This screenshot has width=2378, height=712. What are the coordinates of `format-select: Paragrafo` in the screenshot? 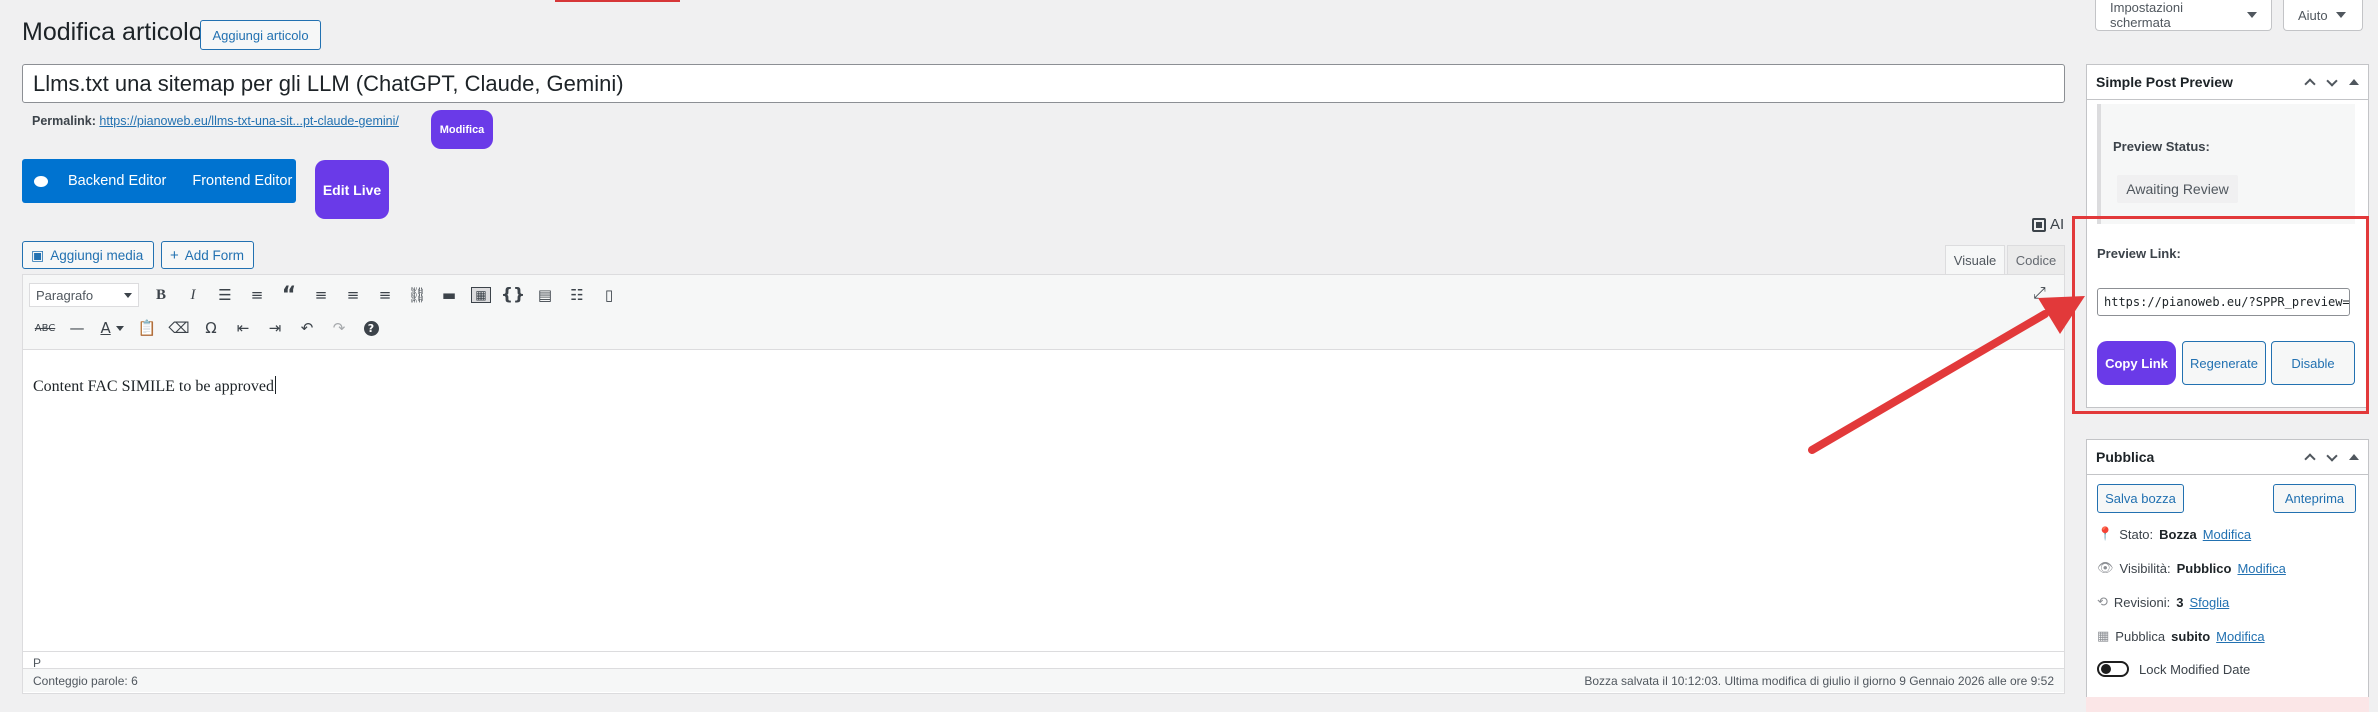 It's located at (84, 295).